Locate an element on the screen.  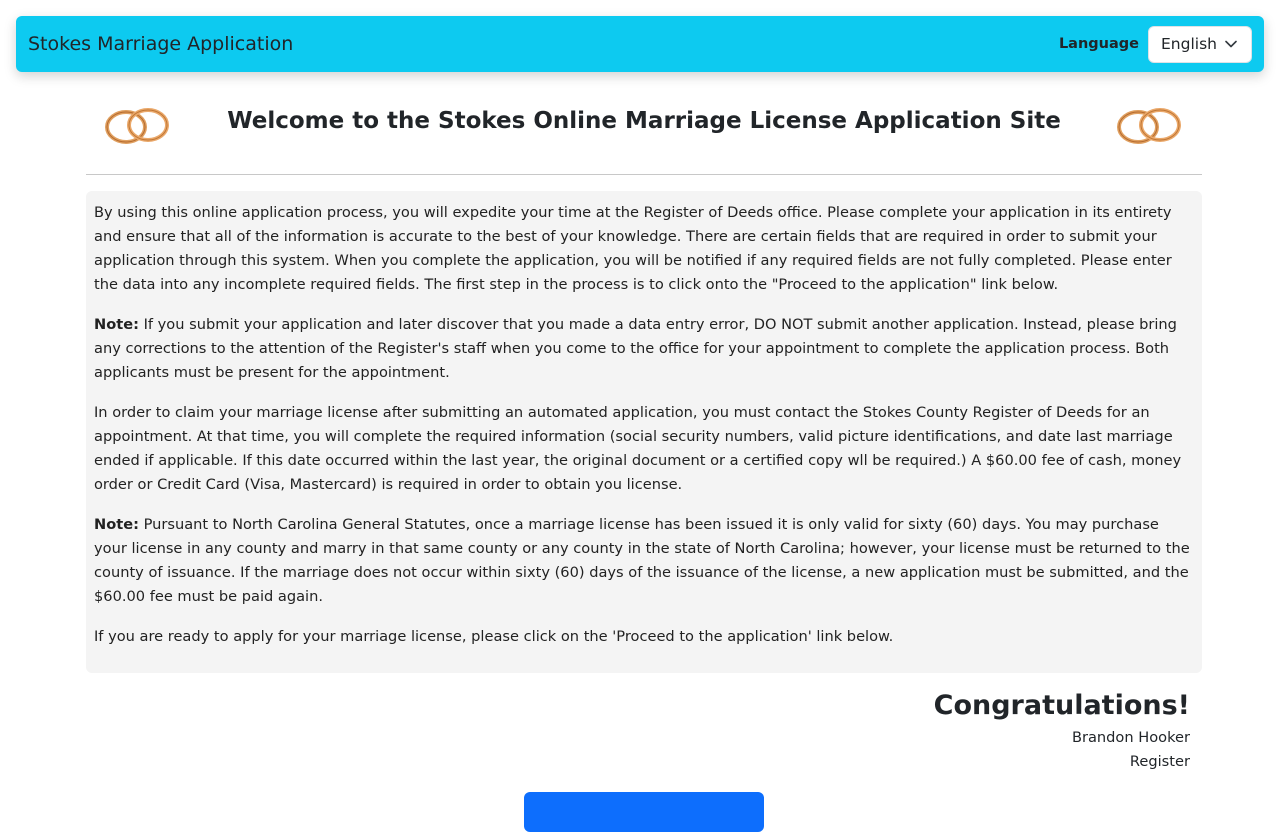
language-select-value: English is located at coordinates (1189, 44).